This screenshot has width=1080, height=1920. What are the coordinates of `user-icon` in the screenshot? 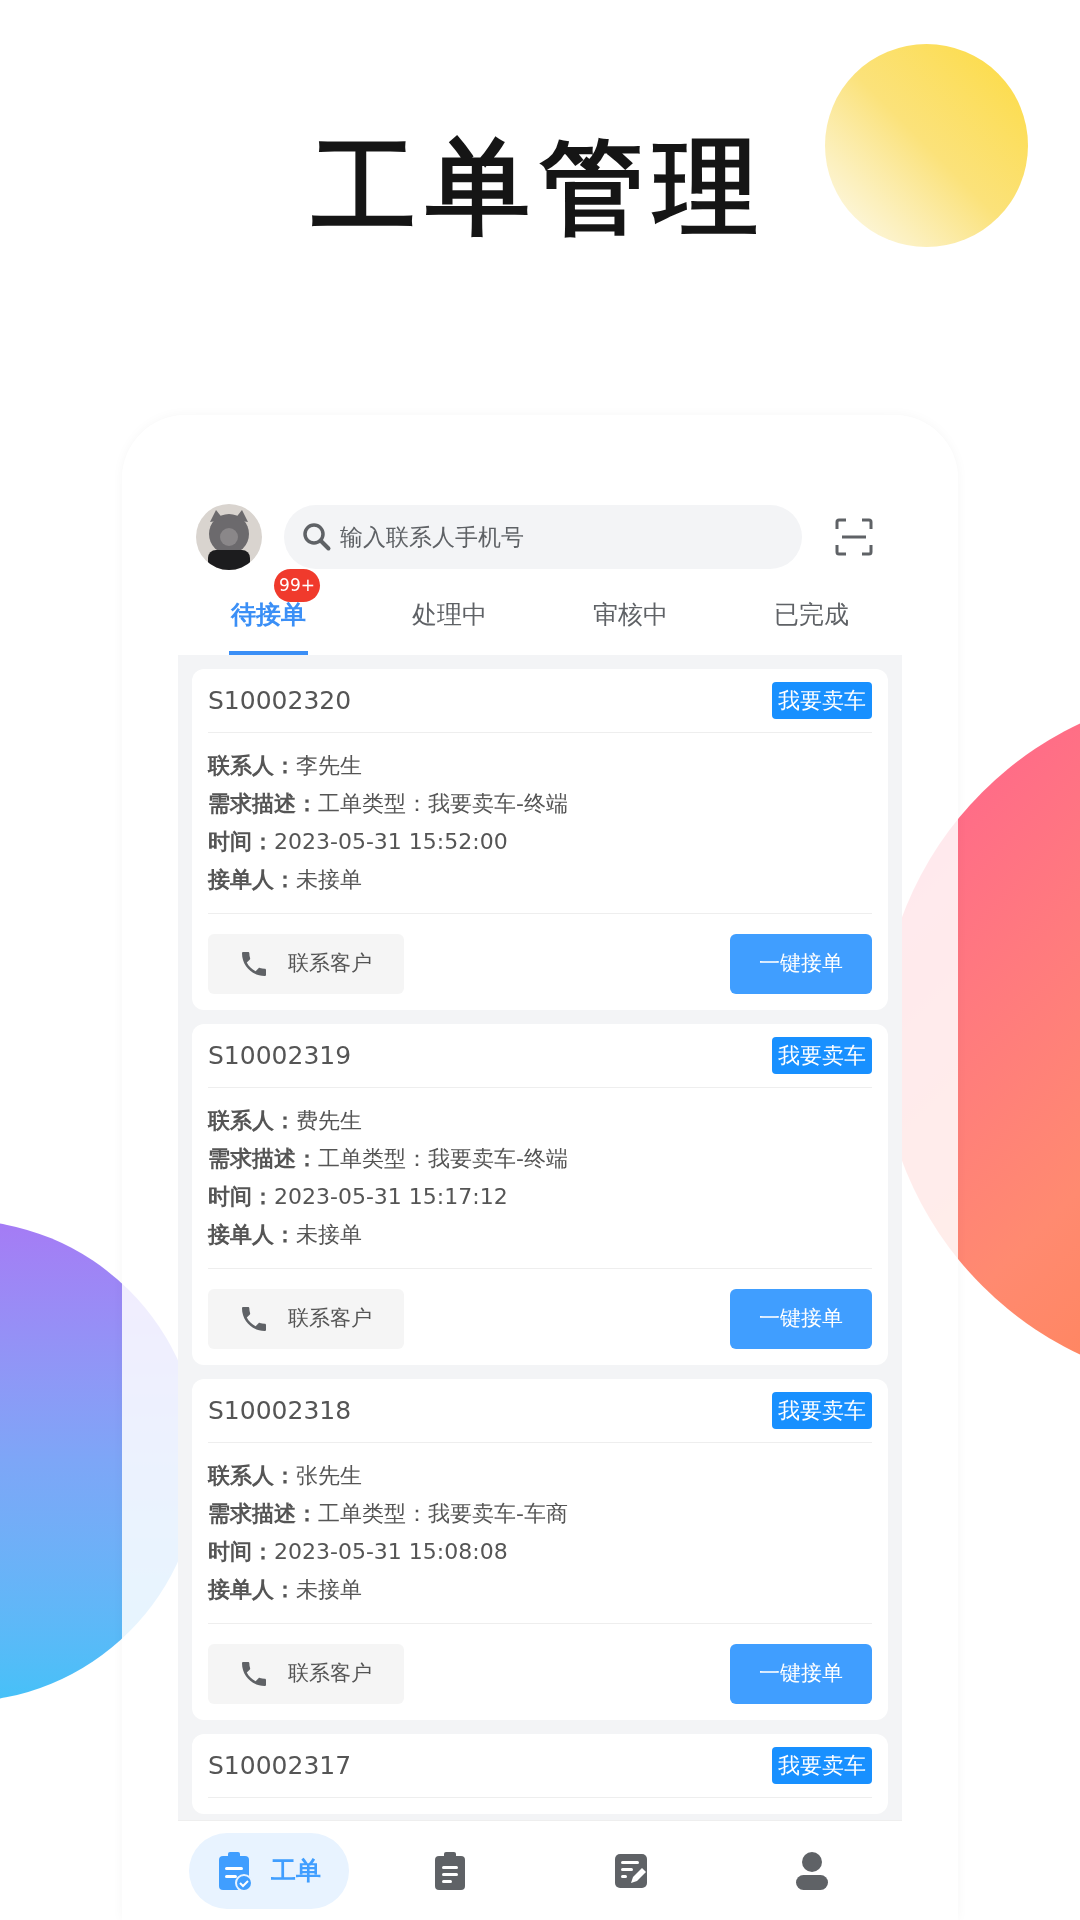 It's located at (811, 1870).